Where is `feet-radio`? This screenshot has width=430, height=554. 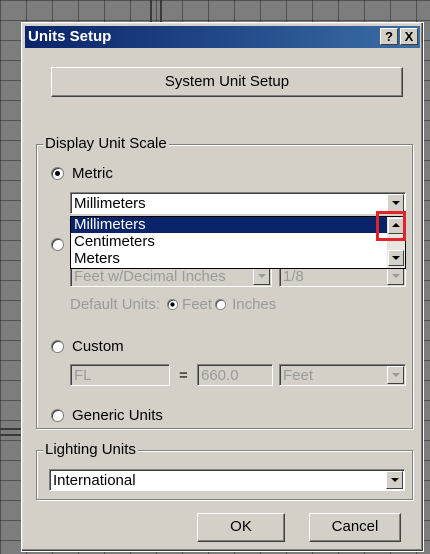 feet-radio is located at coordinates (173, 304).